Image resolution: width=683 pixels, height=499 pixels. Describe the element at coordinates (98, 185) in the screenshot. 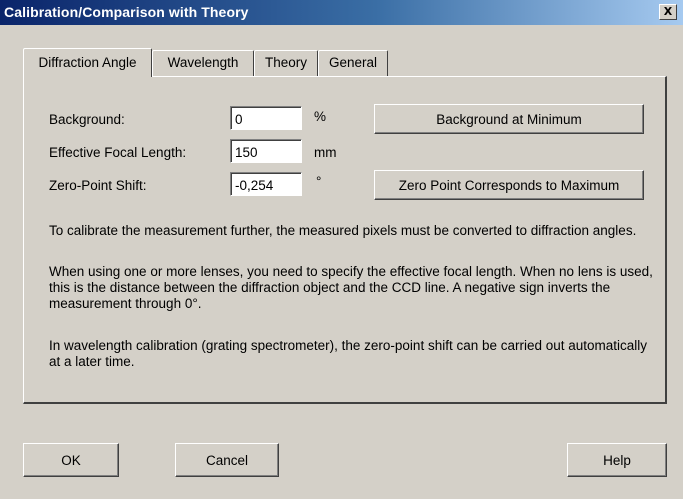

I see `zero-point-shift-label: Zero-Point Shift:` at that location.